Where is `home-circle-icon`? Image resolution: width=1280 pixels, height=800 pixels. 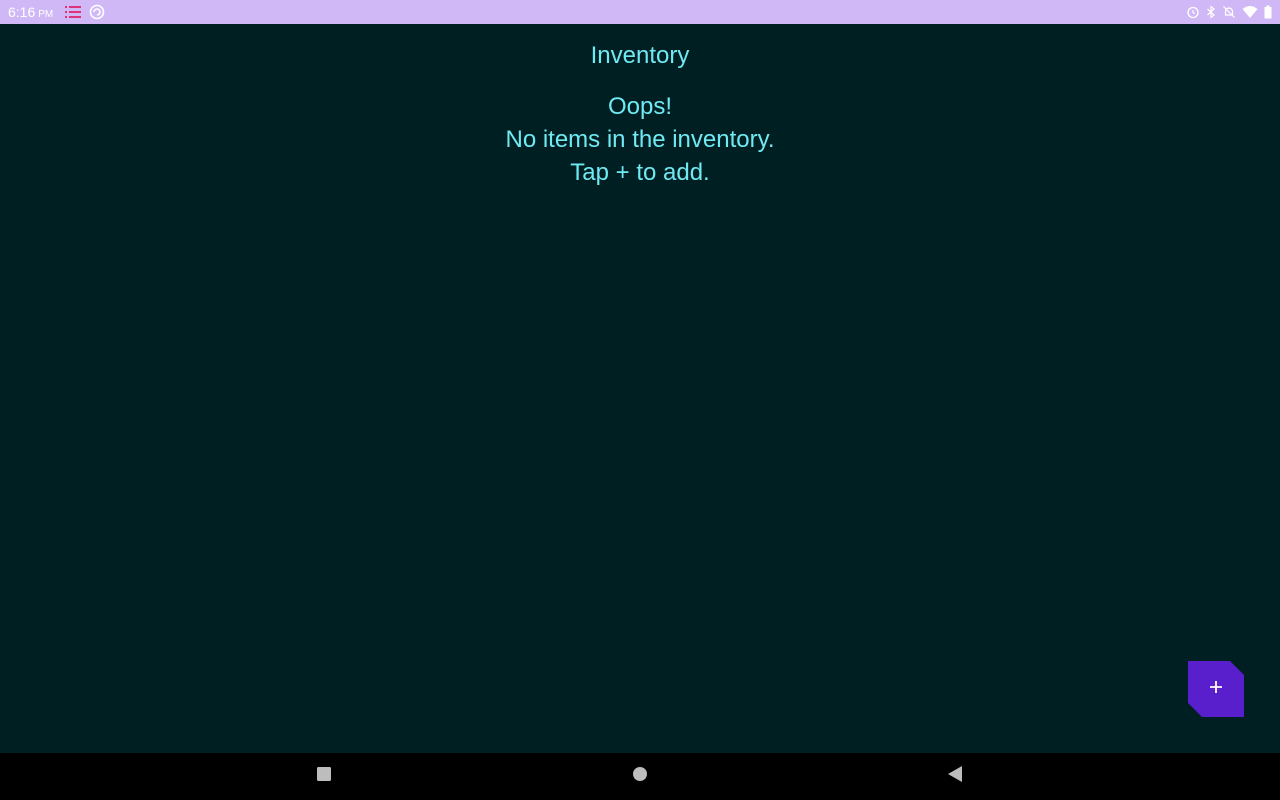 home-circle-icon is located at coordinates (640, 776).